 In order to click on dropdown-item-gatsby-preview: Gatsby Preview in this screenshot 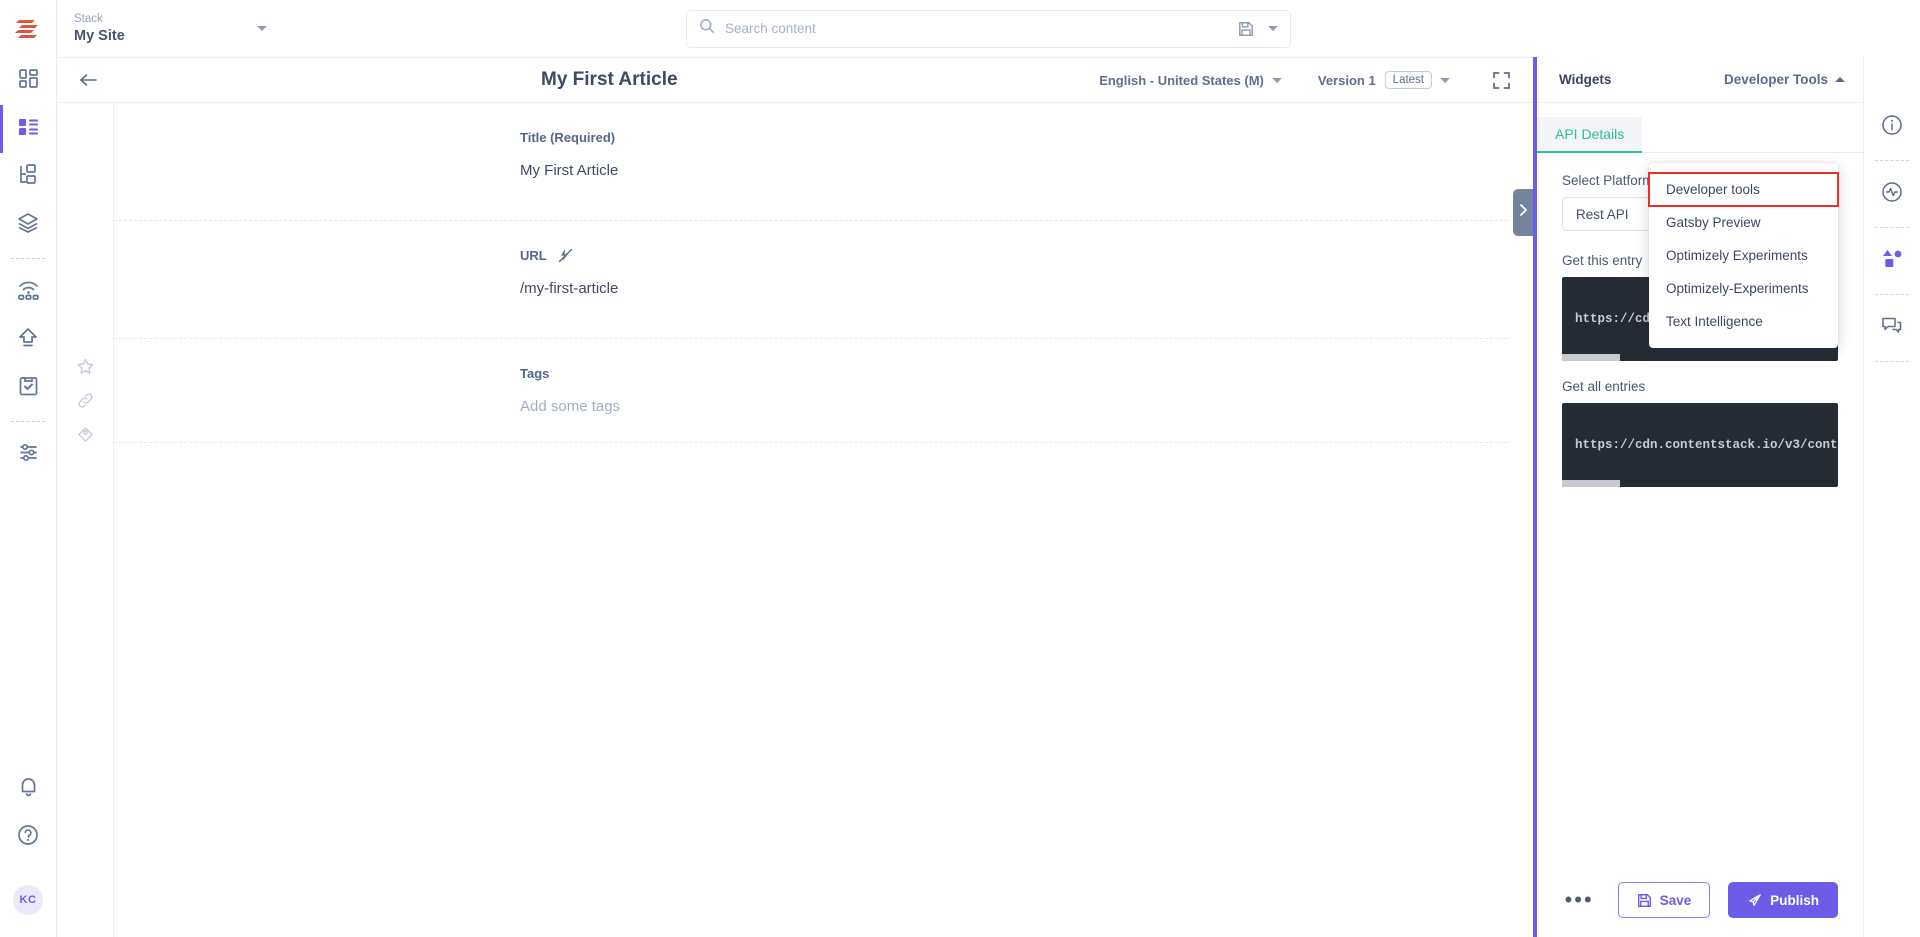, I will do `click(1743, 222)`.